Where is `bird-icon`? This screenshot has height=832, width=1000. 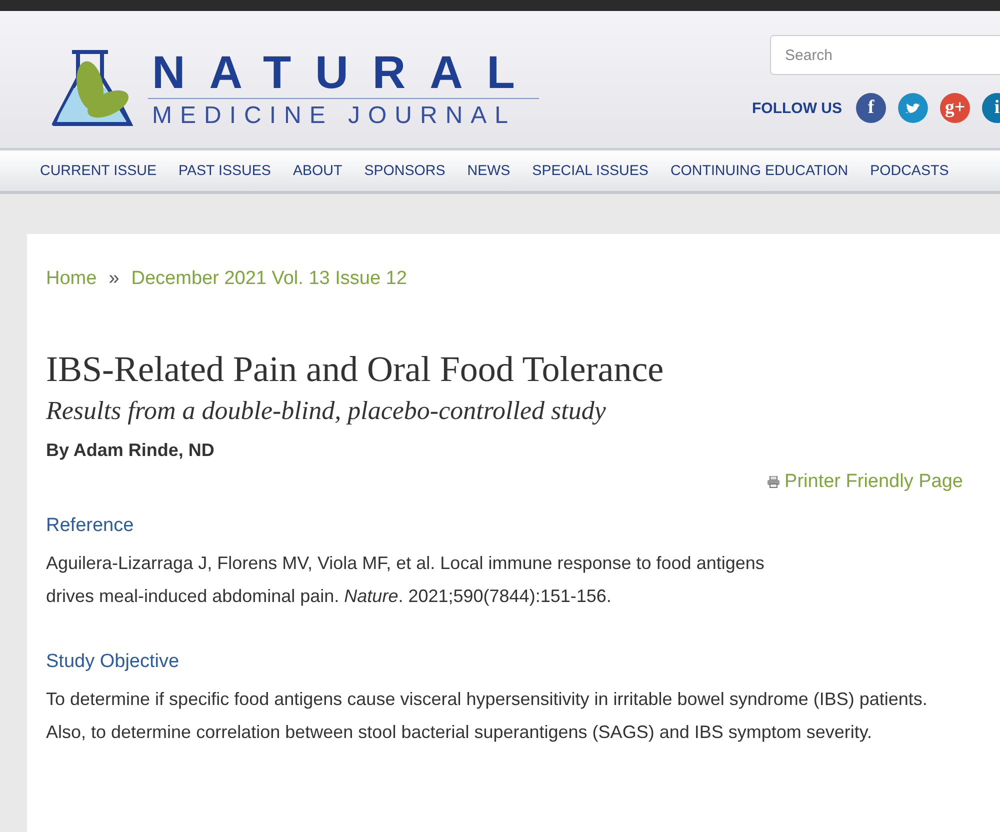 bird-icon is located at coordinates (913, 108).